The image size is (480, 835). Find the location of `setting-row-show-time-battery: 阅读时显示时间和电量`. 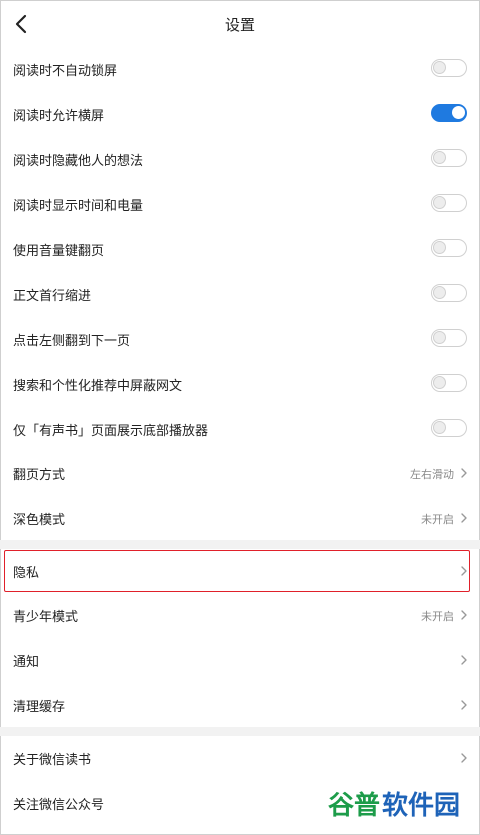

setting-row-show-time-battery: 阅读时显示时间和电量 is located at coordinates (240, 204).